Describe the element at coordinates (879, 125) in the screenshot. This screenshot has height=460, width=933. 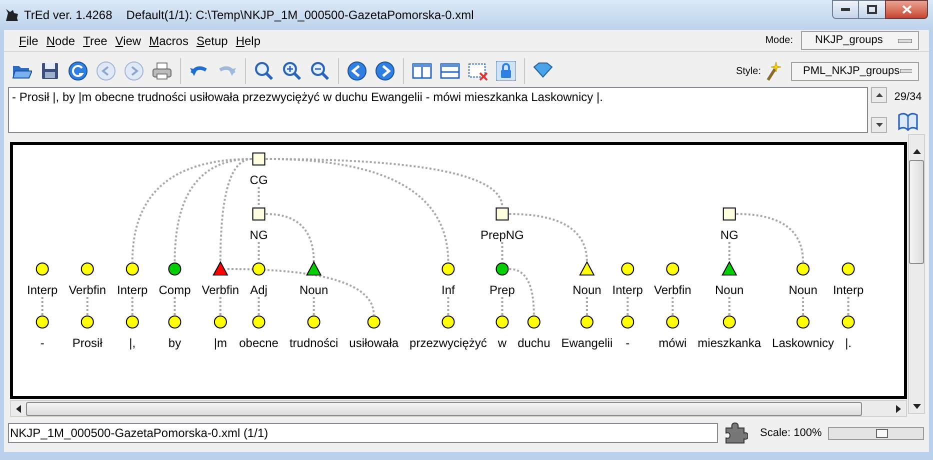
I see `scroll-down-button` at that location.